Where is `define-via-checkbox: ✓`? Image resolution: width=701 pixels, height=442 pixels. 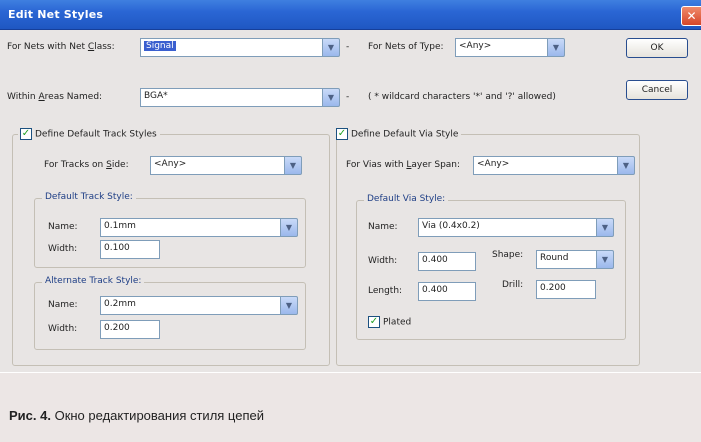
define-via-checkbox: ✓ is located at coordinates (342, 134).